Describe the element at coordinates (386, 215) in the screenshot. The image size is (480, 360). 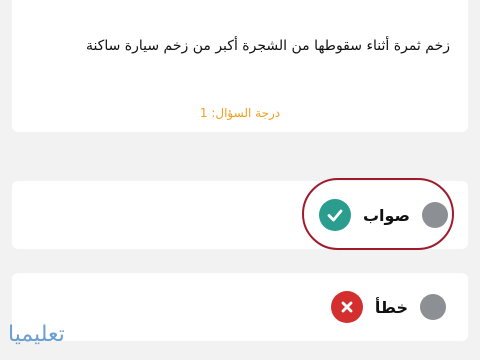
I see `option-true-label: صواب` at that location.